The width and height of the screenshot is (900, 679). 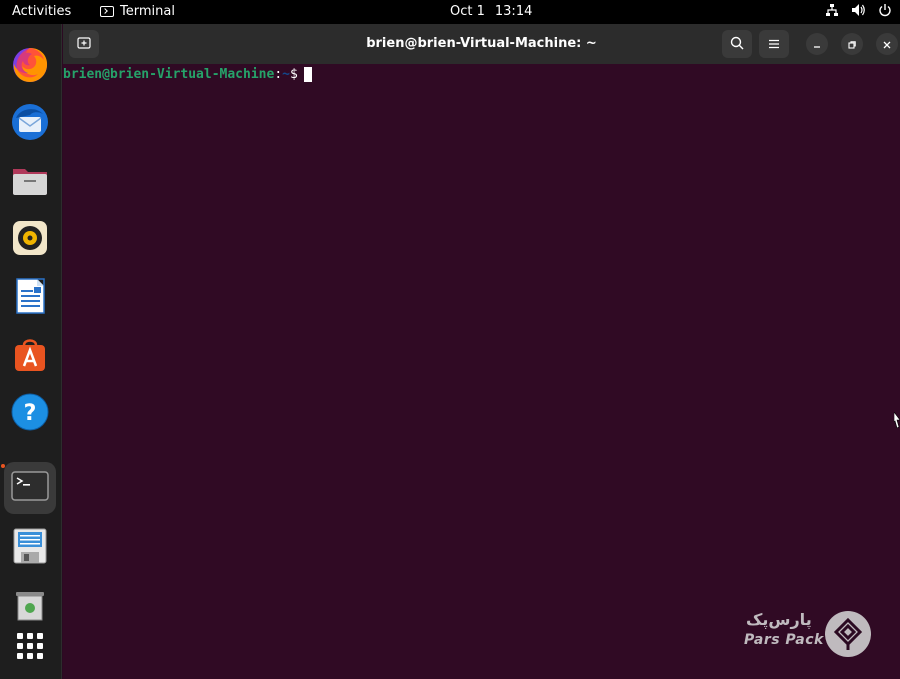 I want to click on watermark: پارس‌پک Pars Pack, so click(x=807, y=635).